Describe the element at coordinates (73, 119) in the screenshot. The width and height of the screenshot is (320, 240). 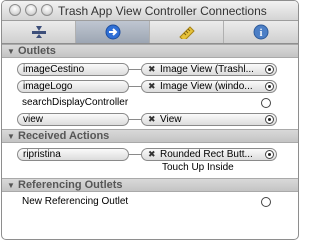
I see `outlet-view: view` at that location.